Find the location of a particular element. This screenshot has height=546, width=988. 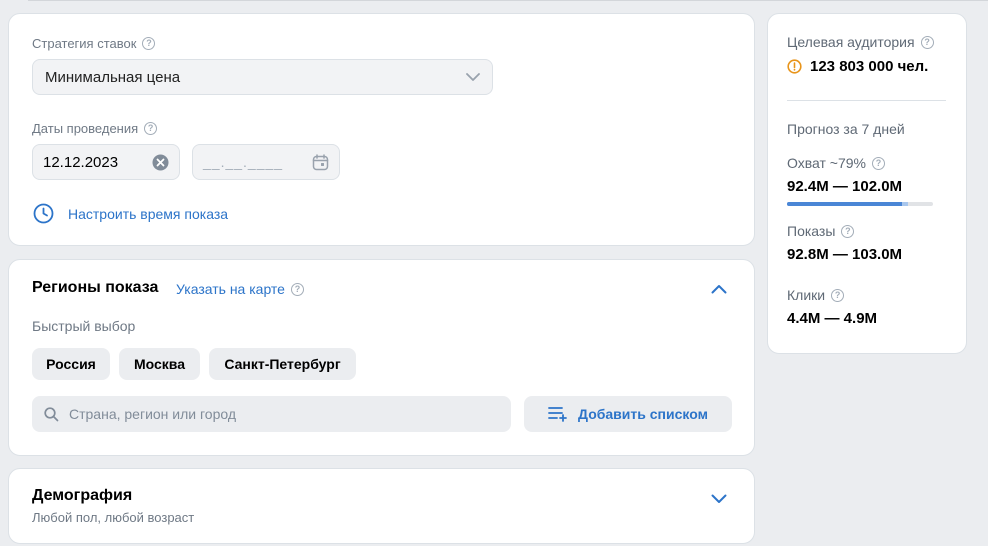

impressions-value: 92.8M — 103.0M is located at coordinates (845, 254).